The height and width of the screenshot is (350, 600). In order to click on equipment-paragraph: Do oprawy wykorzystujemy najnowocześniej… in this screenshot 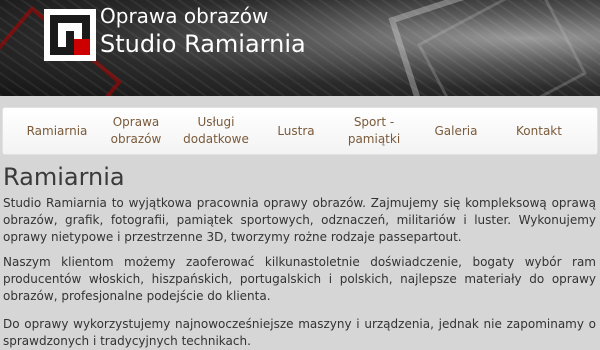, I will do `click(299, 332)`.